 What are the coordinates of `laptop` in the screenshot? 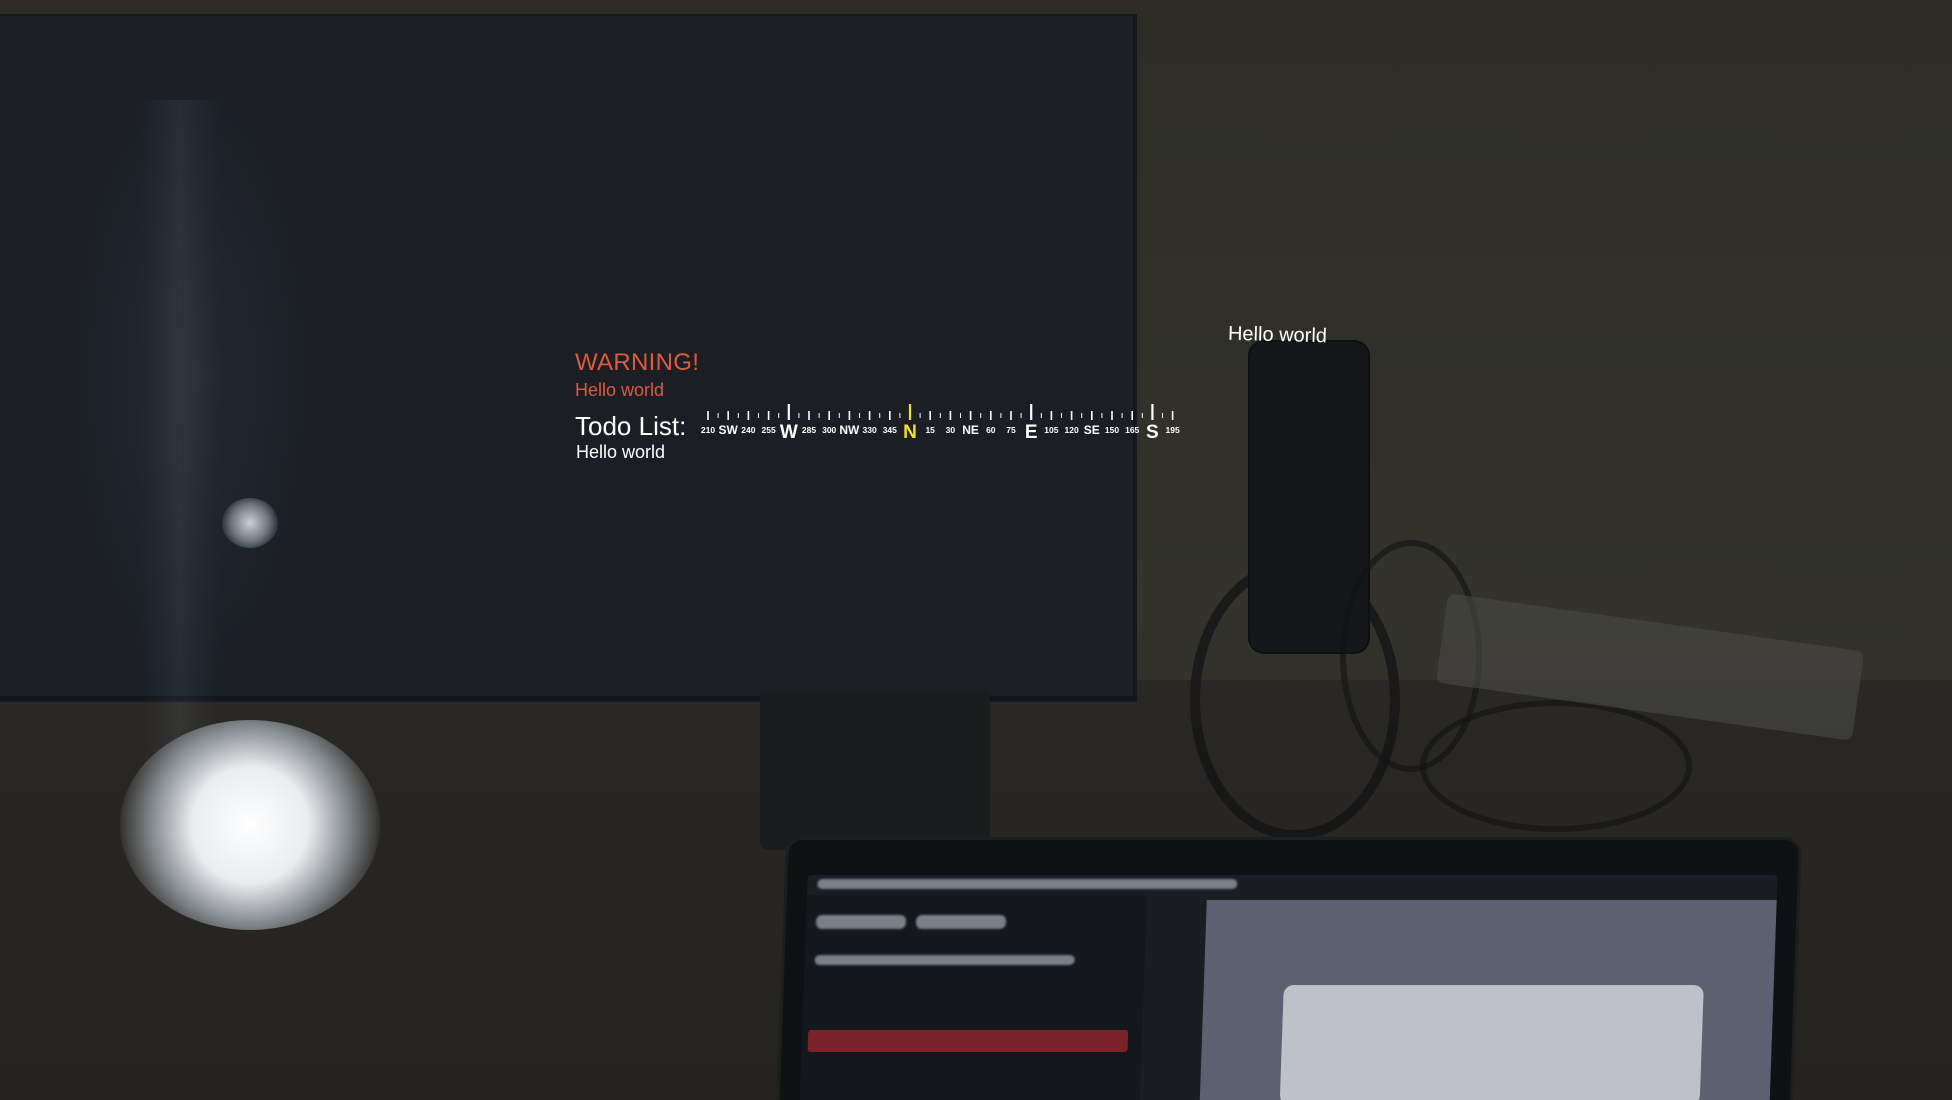 It's located at (1289, 970).